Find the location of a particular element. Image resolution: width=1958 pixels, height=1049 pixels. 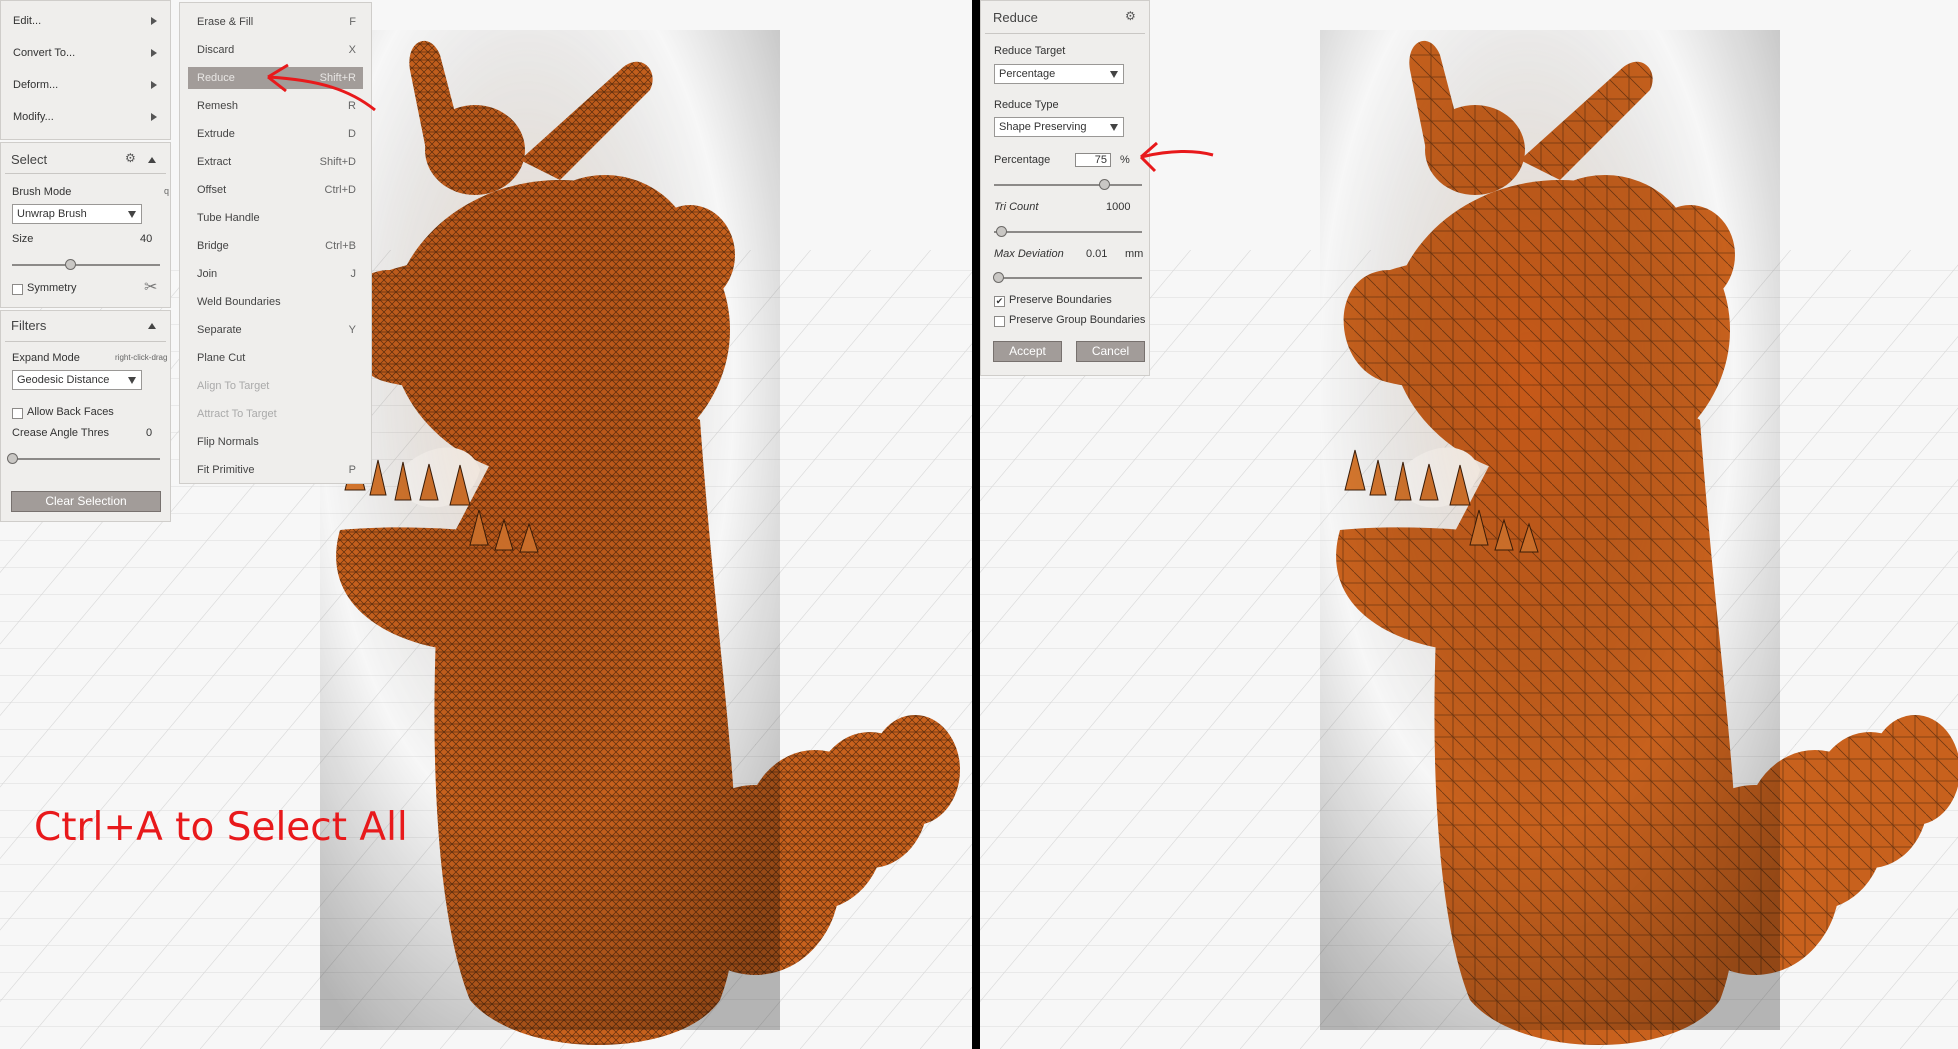

context-menu-item-label: Remesh is located at coordinates (217, 106).